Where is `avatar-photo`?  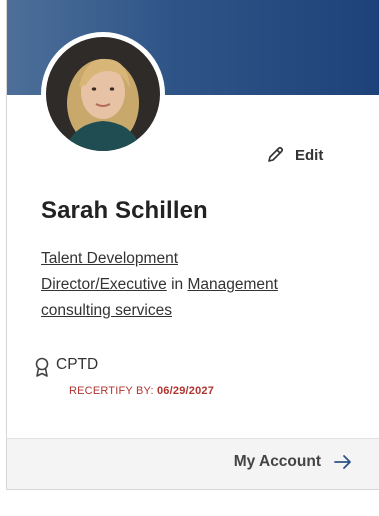 avatar-photo is located at coordinates (103, 94).